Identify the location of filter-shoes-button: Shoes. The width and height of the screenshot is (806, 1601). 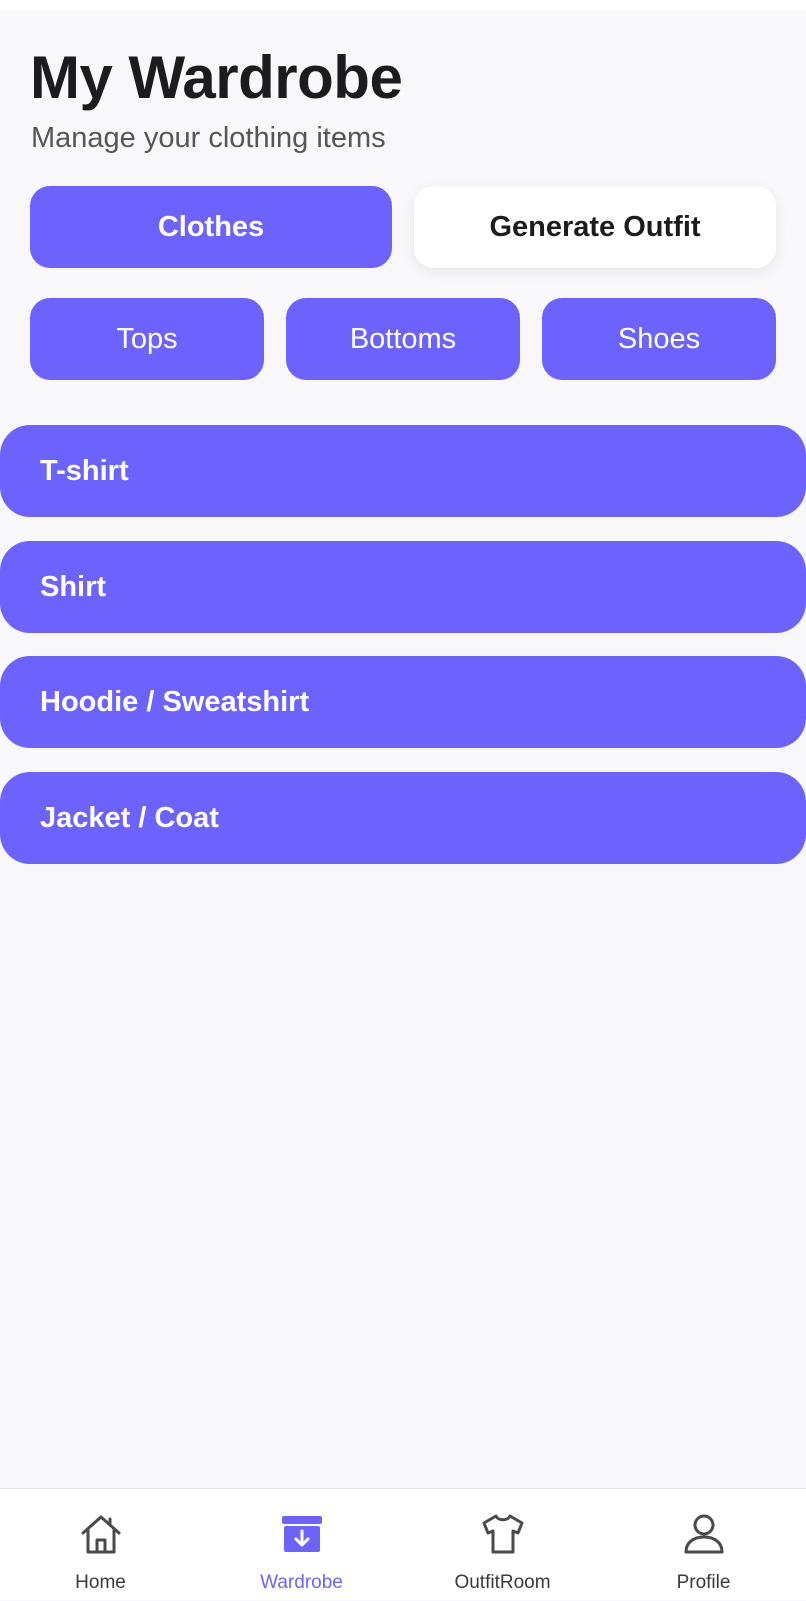
(659, 339).